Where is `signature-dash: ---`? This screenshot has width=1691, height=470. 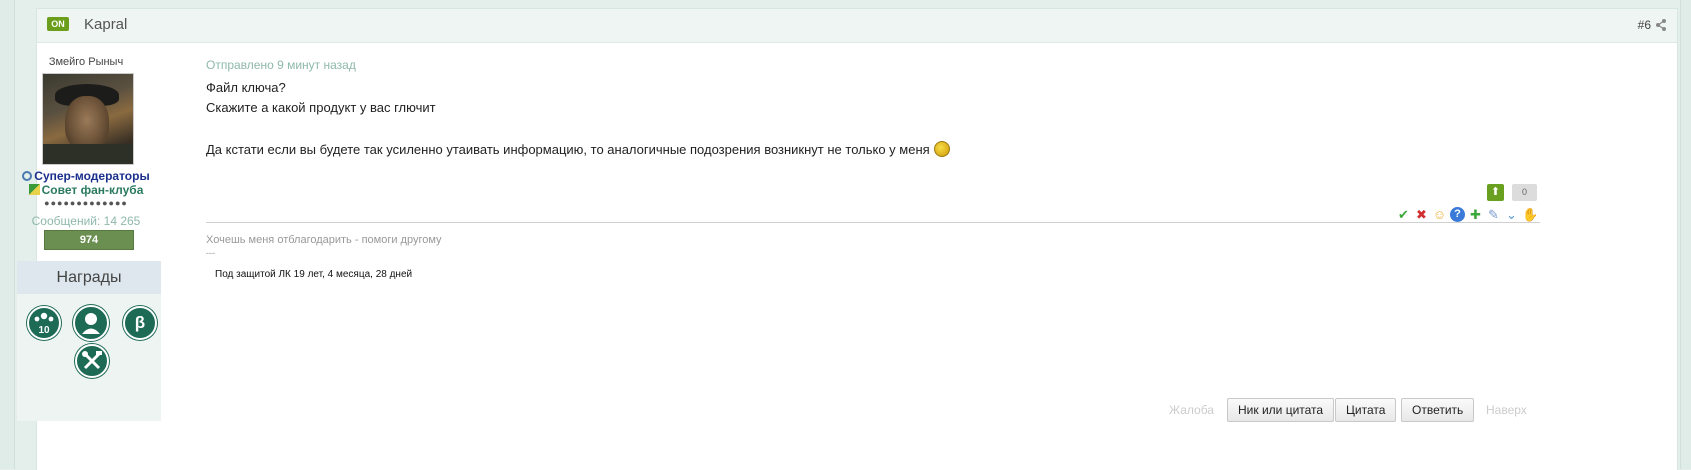 signature-dash: --- is located at coordinates (210, 253).